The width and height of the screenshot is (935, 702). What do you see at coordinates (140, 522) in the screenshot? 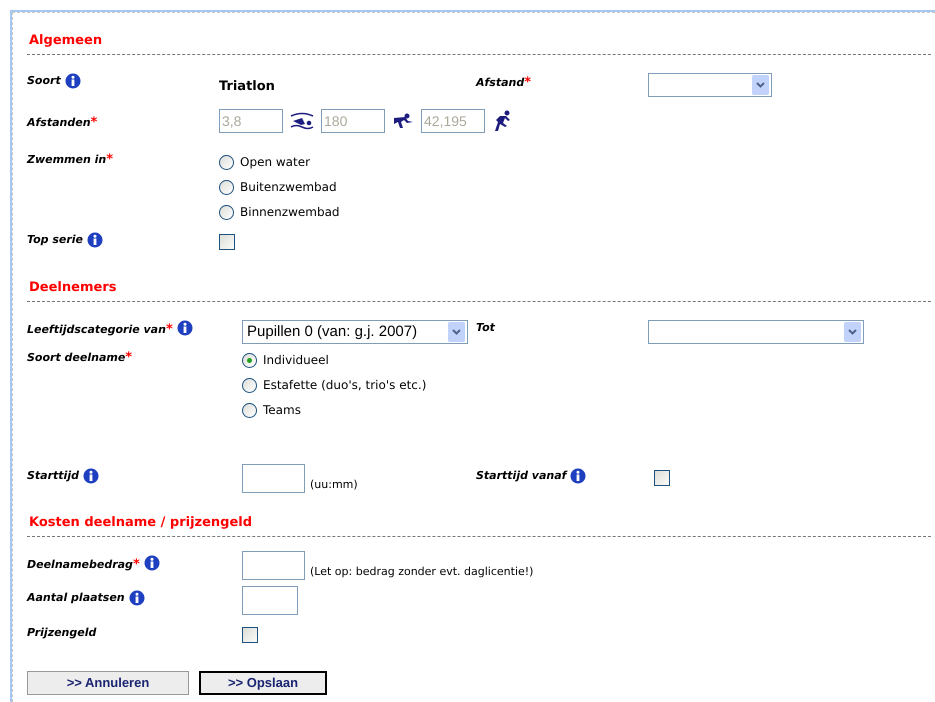
I see `section-heading: Kosten deelname / prijzengeld` at bounding box center [140, 522].